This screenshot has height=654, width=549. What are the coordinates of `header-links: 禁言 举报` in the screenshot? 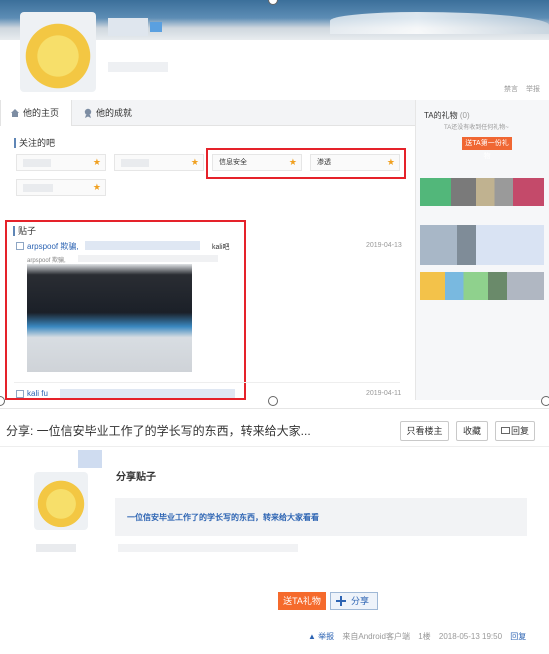 It's located at (518, 89).